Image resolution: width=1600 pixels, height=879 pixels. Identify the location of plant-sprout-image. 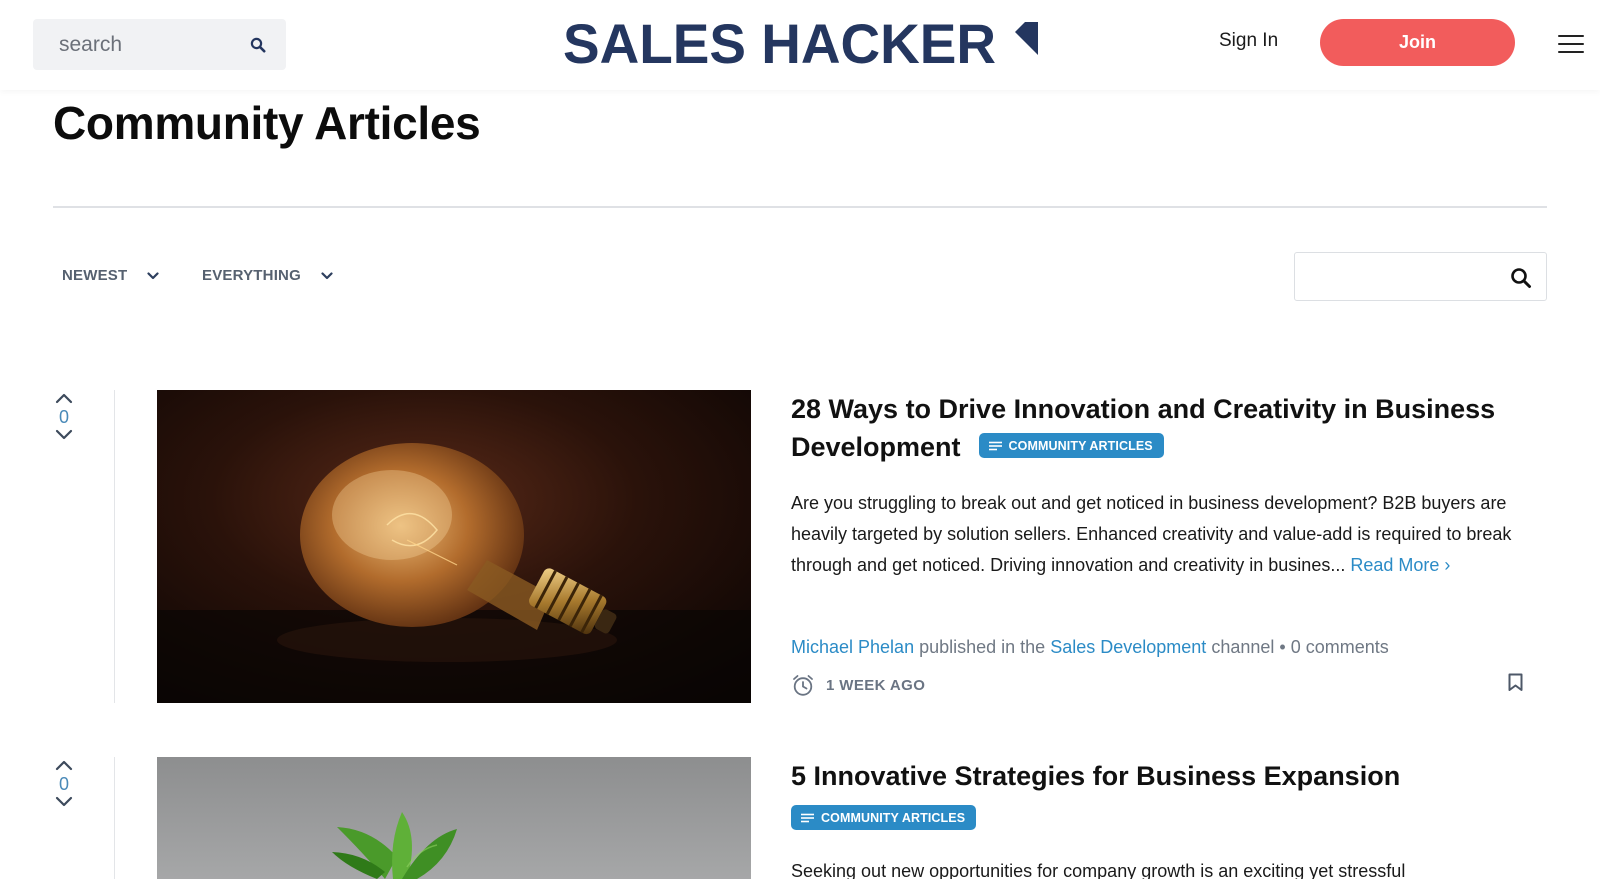
(454, 818).